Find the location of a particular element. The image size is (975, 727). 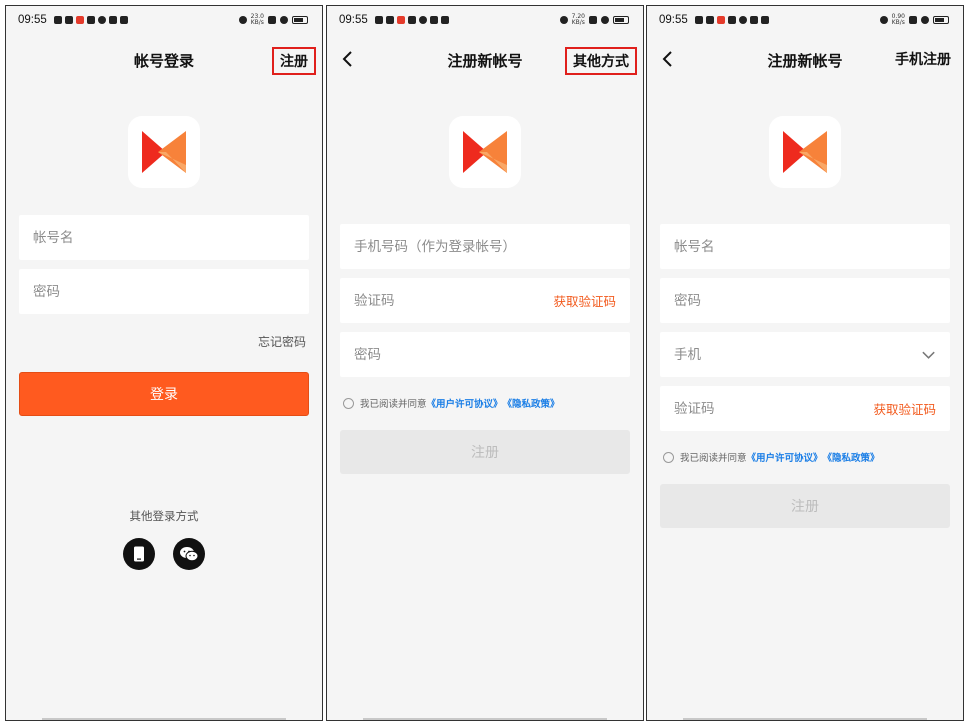

nav-bar: 帐号登录 注册 is located at coordinates (164, 60).